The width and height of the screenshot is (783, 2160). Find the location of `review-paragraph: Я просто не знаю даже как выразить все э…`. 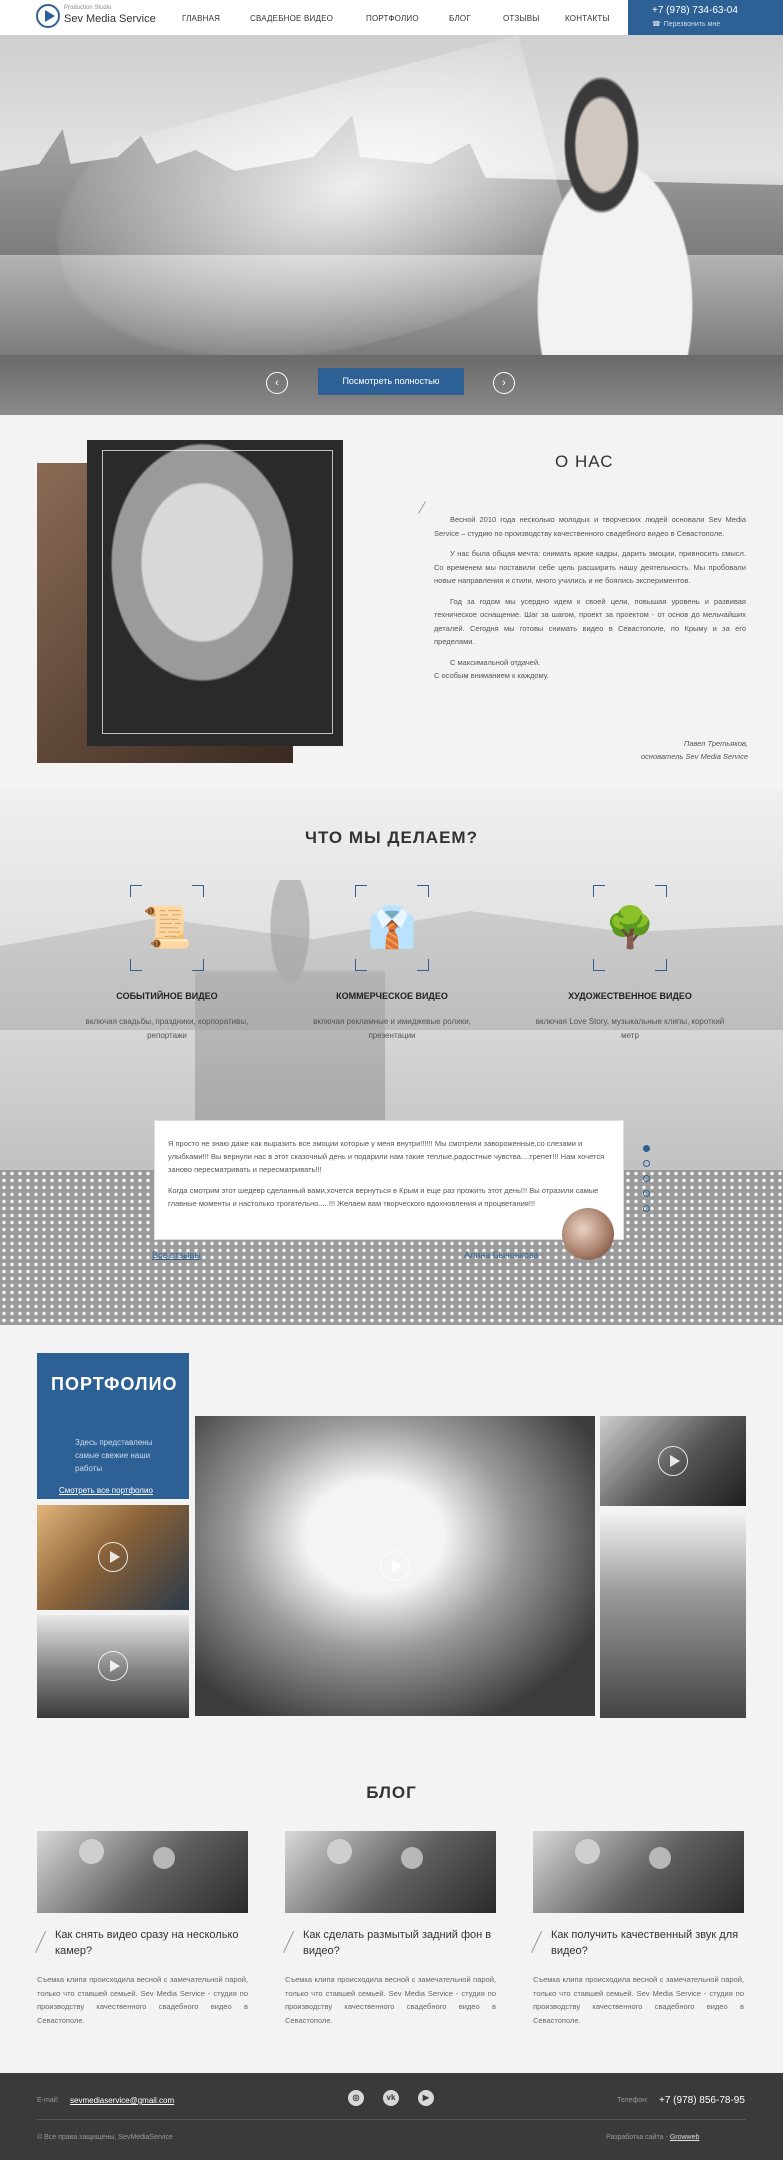

review-paragraph: Я просто не знаю даже как выразить все э… is located at coordinates (386, 1156).